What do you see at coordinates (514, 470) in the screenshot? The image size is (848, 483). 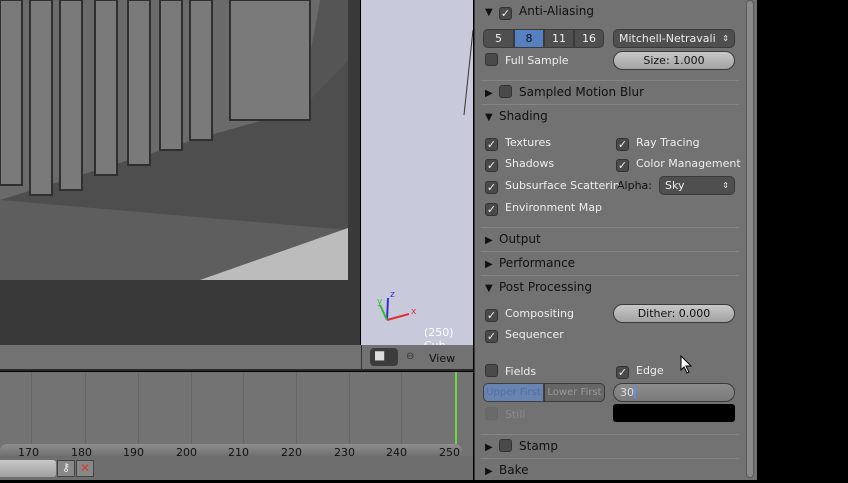 I see `panel-title: Bake` at bounding box center [514, 470].